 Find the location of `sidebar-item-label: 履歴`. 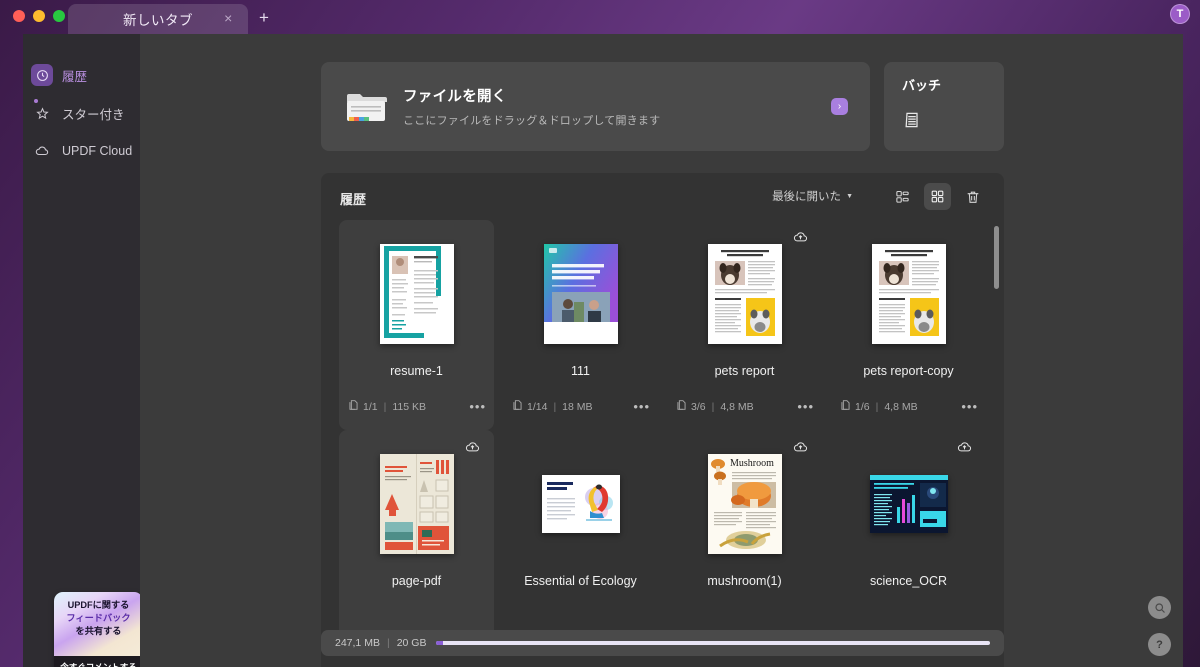

sidebar-item-label: 履歴 is located at coordinates (75, 76).